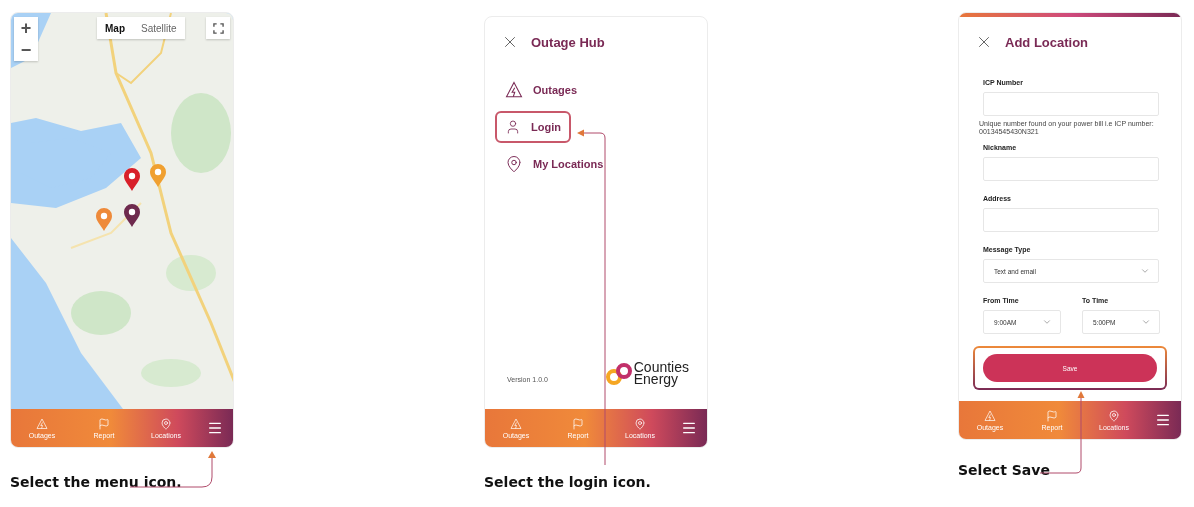  What do you see at coordinates (26, 28) in the screenshot?
I see `zoom-in-button: +` at bounding box center [26, 28].